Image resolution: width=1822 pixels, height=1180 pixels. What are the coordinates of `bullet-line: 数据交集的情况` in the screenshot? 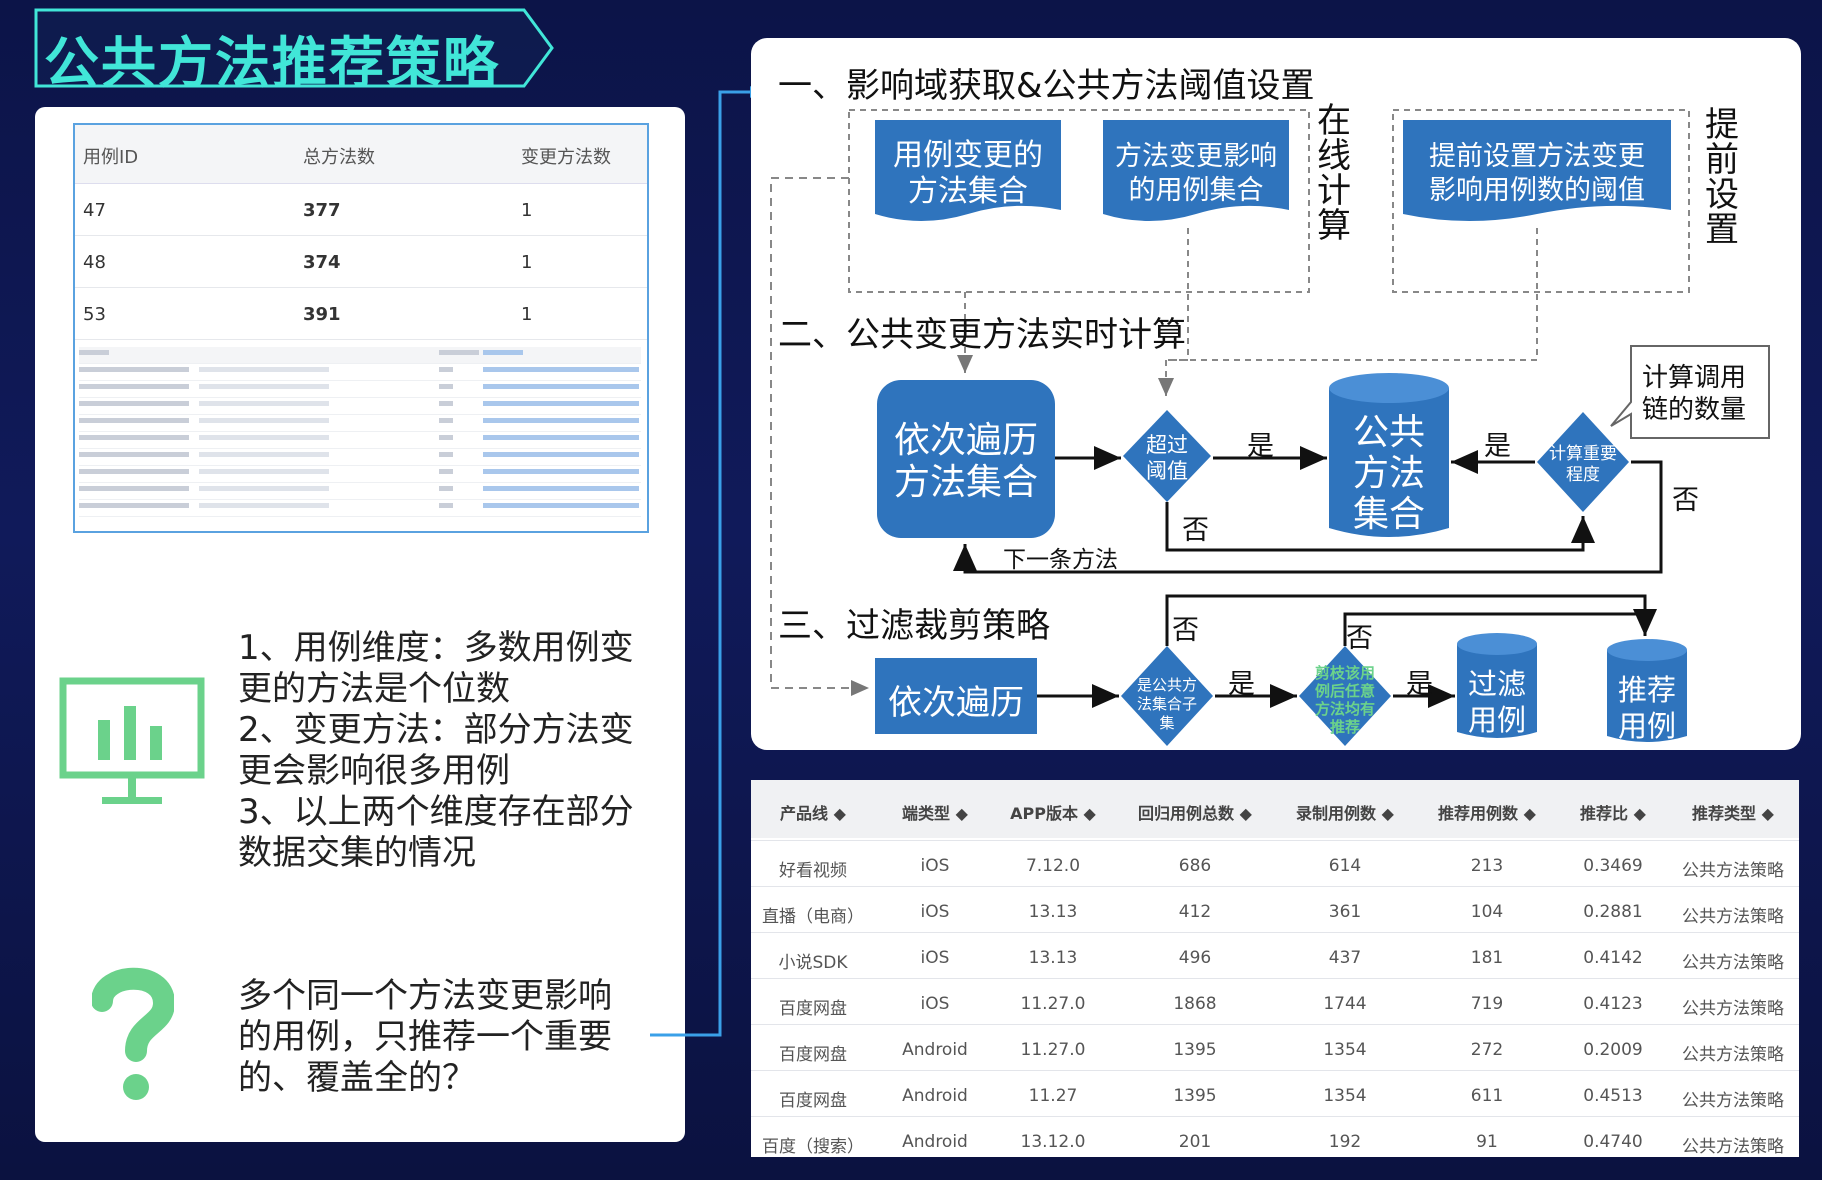 It's located at (357, 853).